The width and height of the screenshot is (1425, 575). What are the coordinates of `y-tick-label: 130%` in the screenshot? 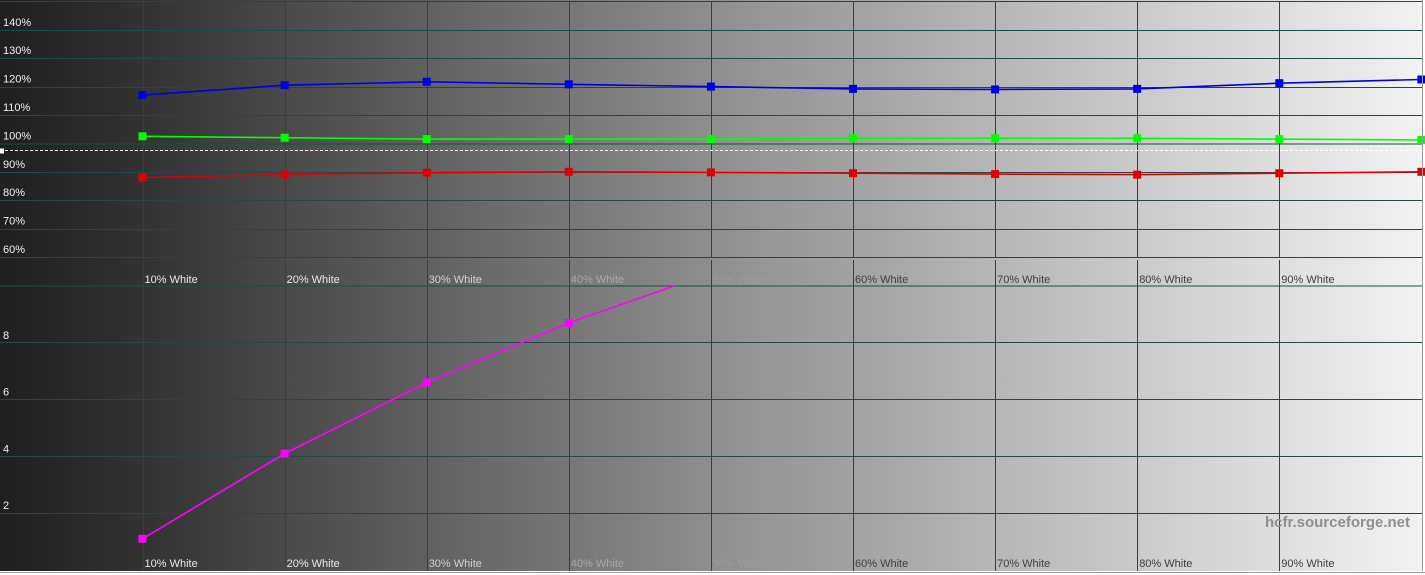 It's located at (17, 51).